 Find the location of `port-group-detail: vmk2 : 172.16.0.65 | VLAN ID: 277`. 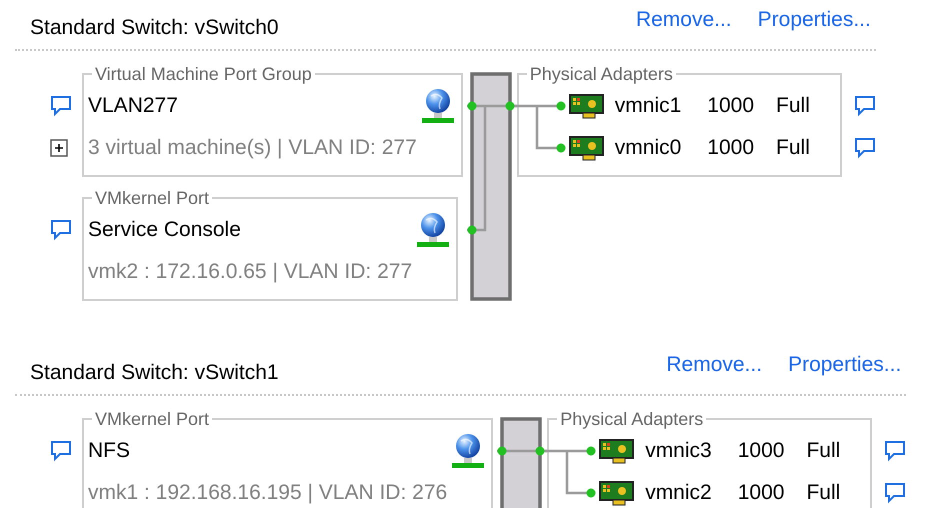

port-group-detail: vmk2 : 172.16.0.65 | VLAN ID: 277 is located at coordinates (250, 272).